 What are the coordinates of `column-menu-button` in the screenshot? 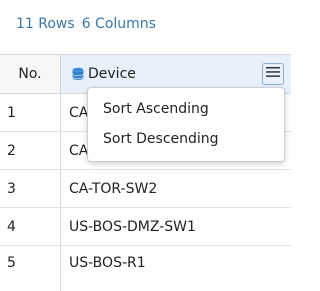 It's located at (273, 74).